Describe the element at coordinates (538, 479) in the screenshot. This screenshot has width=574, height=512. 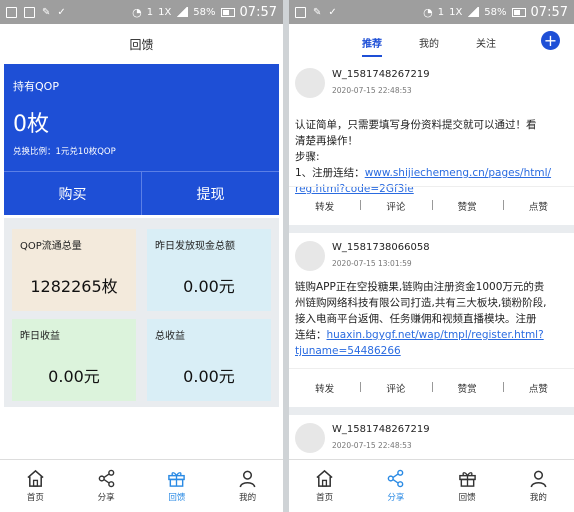
I see `person-icon` at that location.